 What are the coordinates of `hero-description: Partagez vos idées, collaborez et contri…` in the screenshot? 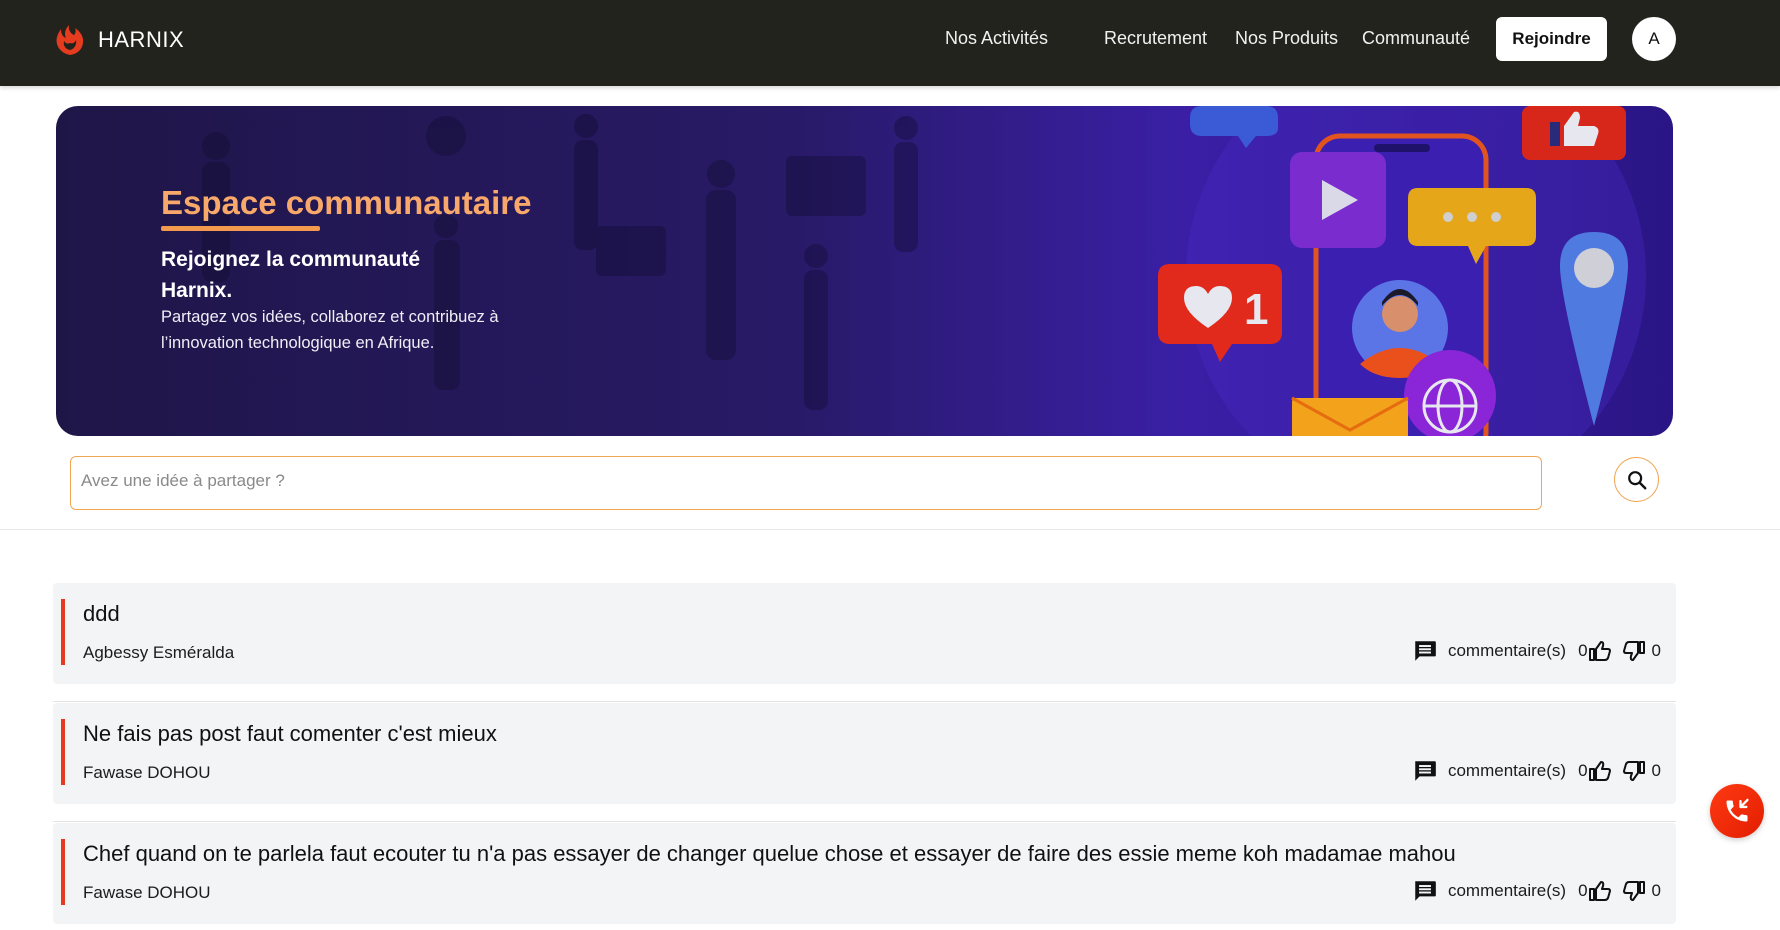 It's located at (330, 330).